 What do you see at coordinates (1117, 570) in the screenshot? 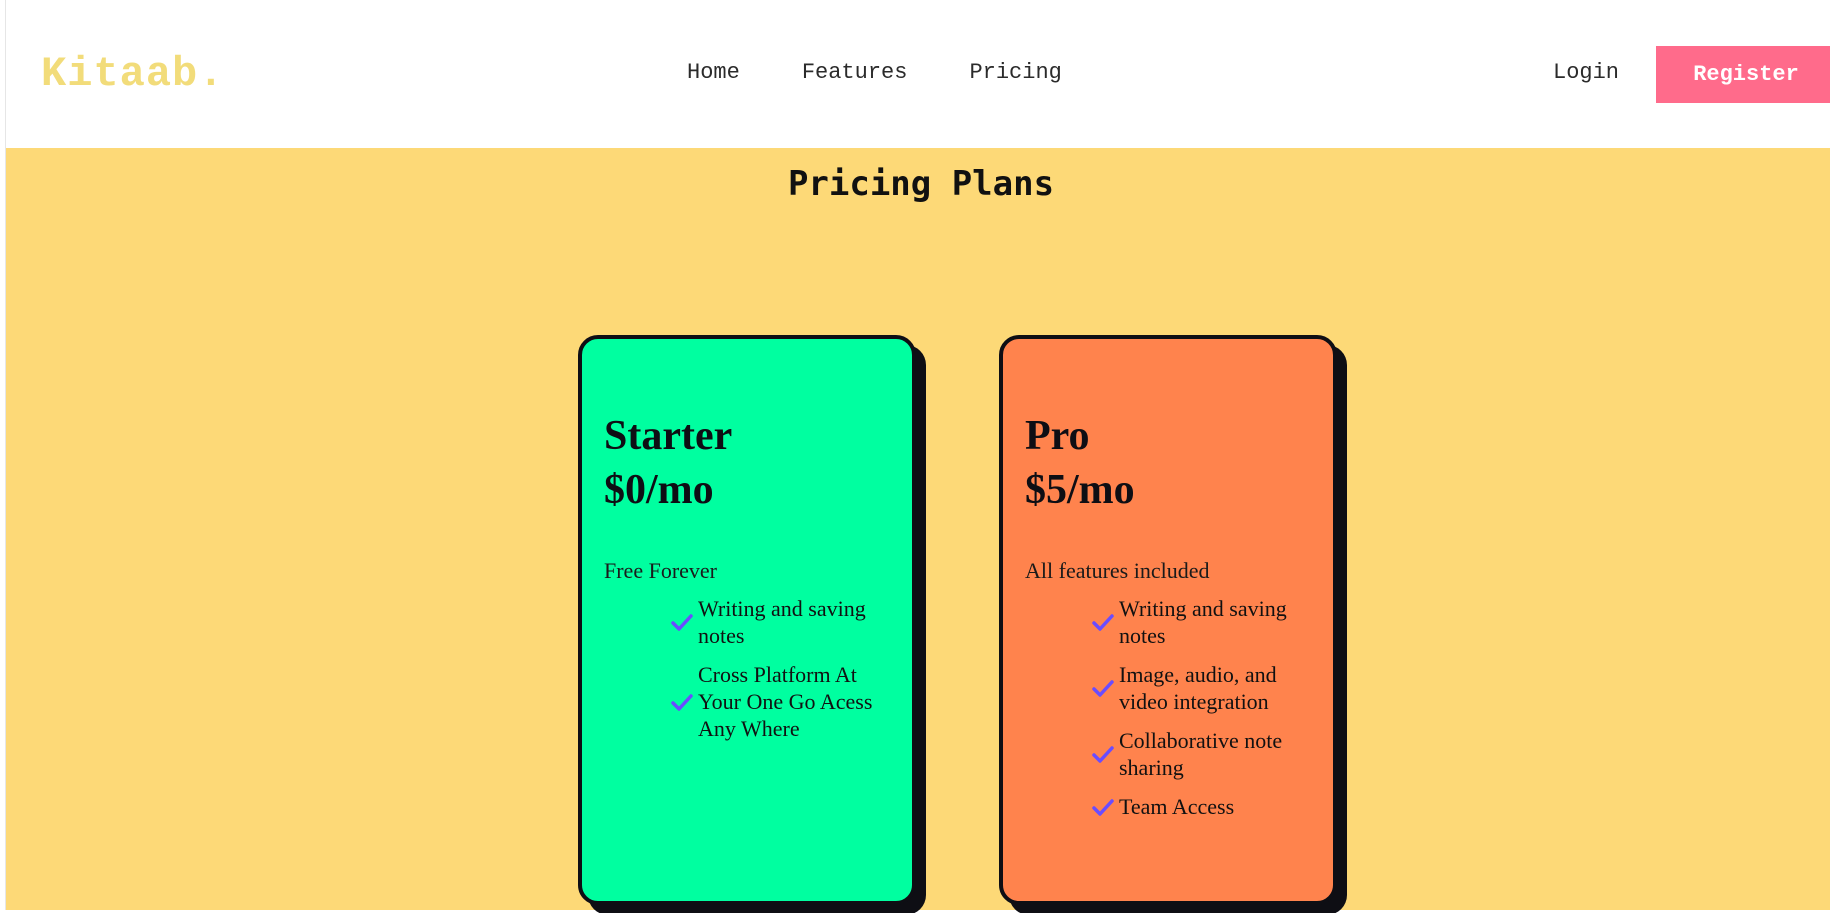
I see `plan-subtitle: All features included` at bounding box center [1117, 570].